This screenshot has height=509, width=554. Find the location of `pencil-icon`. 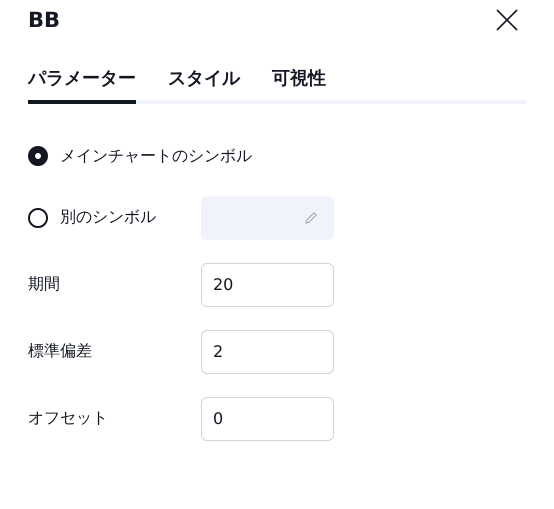

pencil-icon is located at coordinates (311, 218).